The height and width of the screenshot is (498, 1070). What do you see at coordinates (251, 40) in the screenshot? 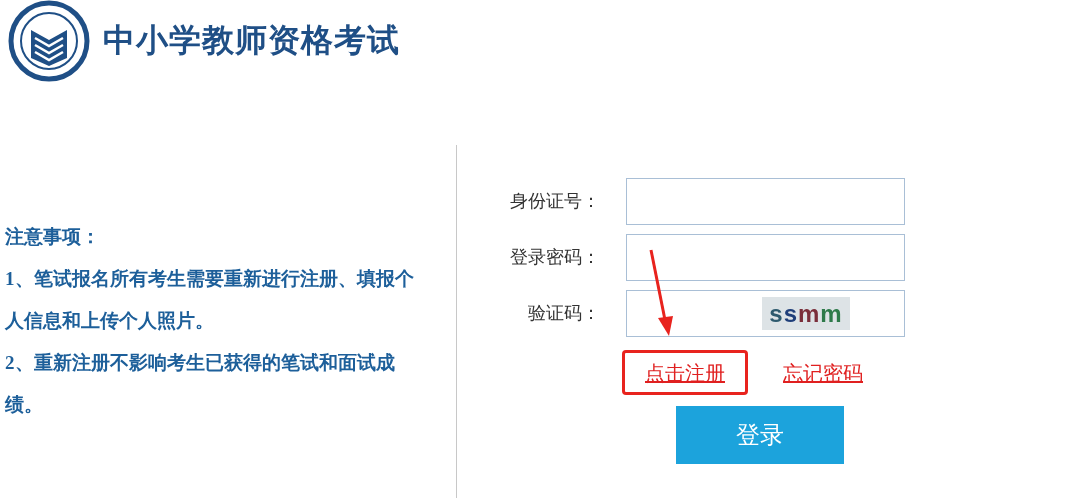
I see `site-title: 中小学教师资格考试` at bounding box center [251, 40].